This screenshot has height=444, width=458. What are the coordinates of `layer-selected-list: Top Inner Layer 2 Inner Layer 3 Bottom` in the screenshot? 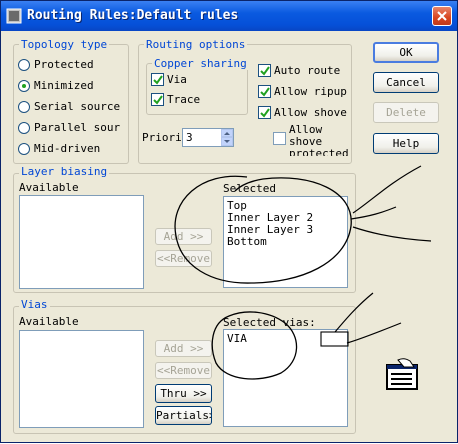 It's located at (285, 242).